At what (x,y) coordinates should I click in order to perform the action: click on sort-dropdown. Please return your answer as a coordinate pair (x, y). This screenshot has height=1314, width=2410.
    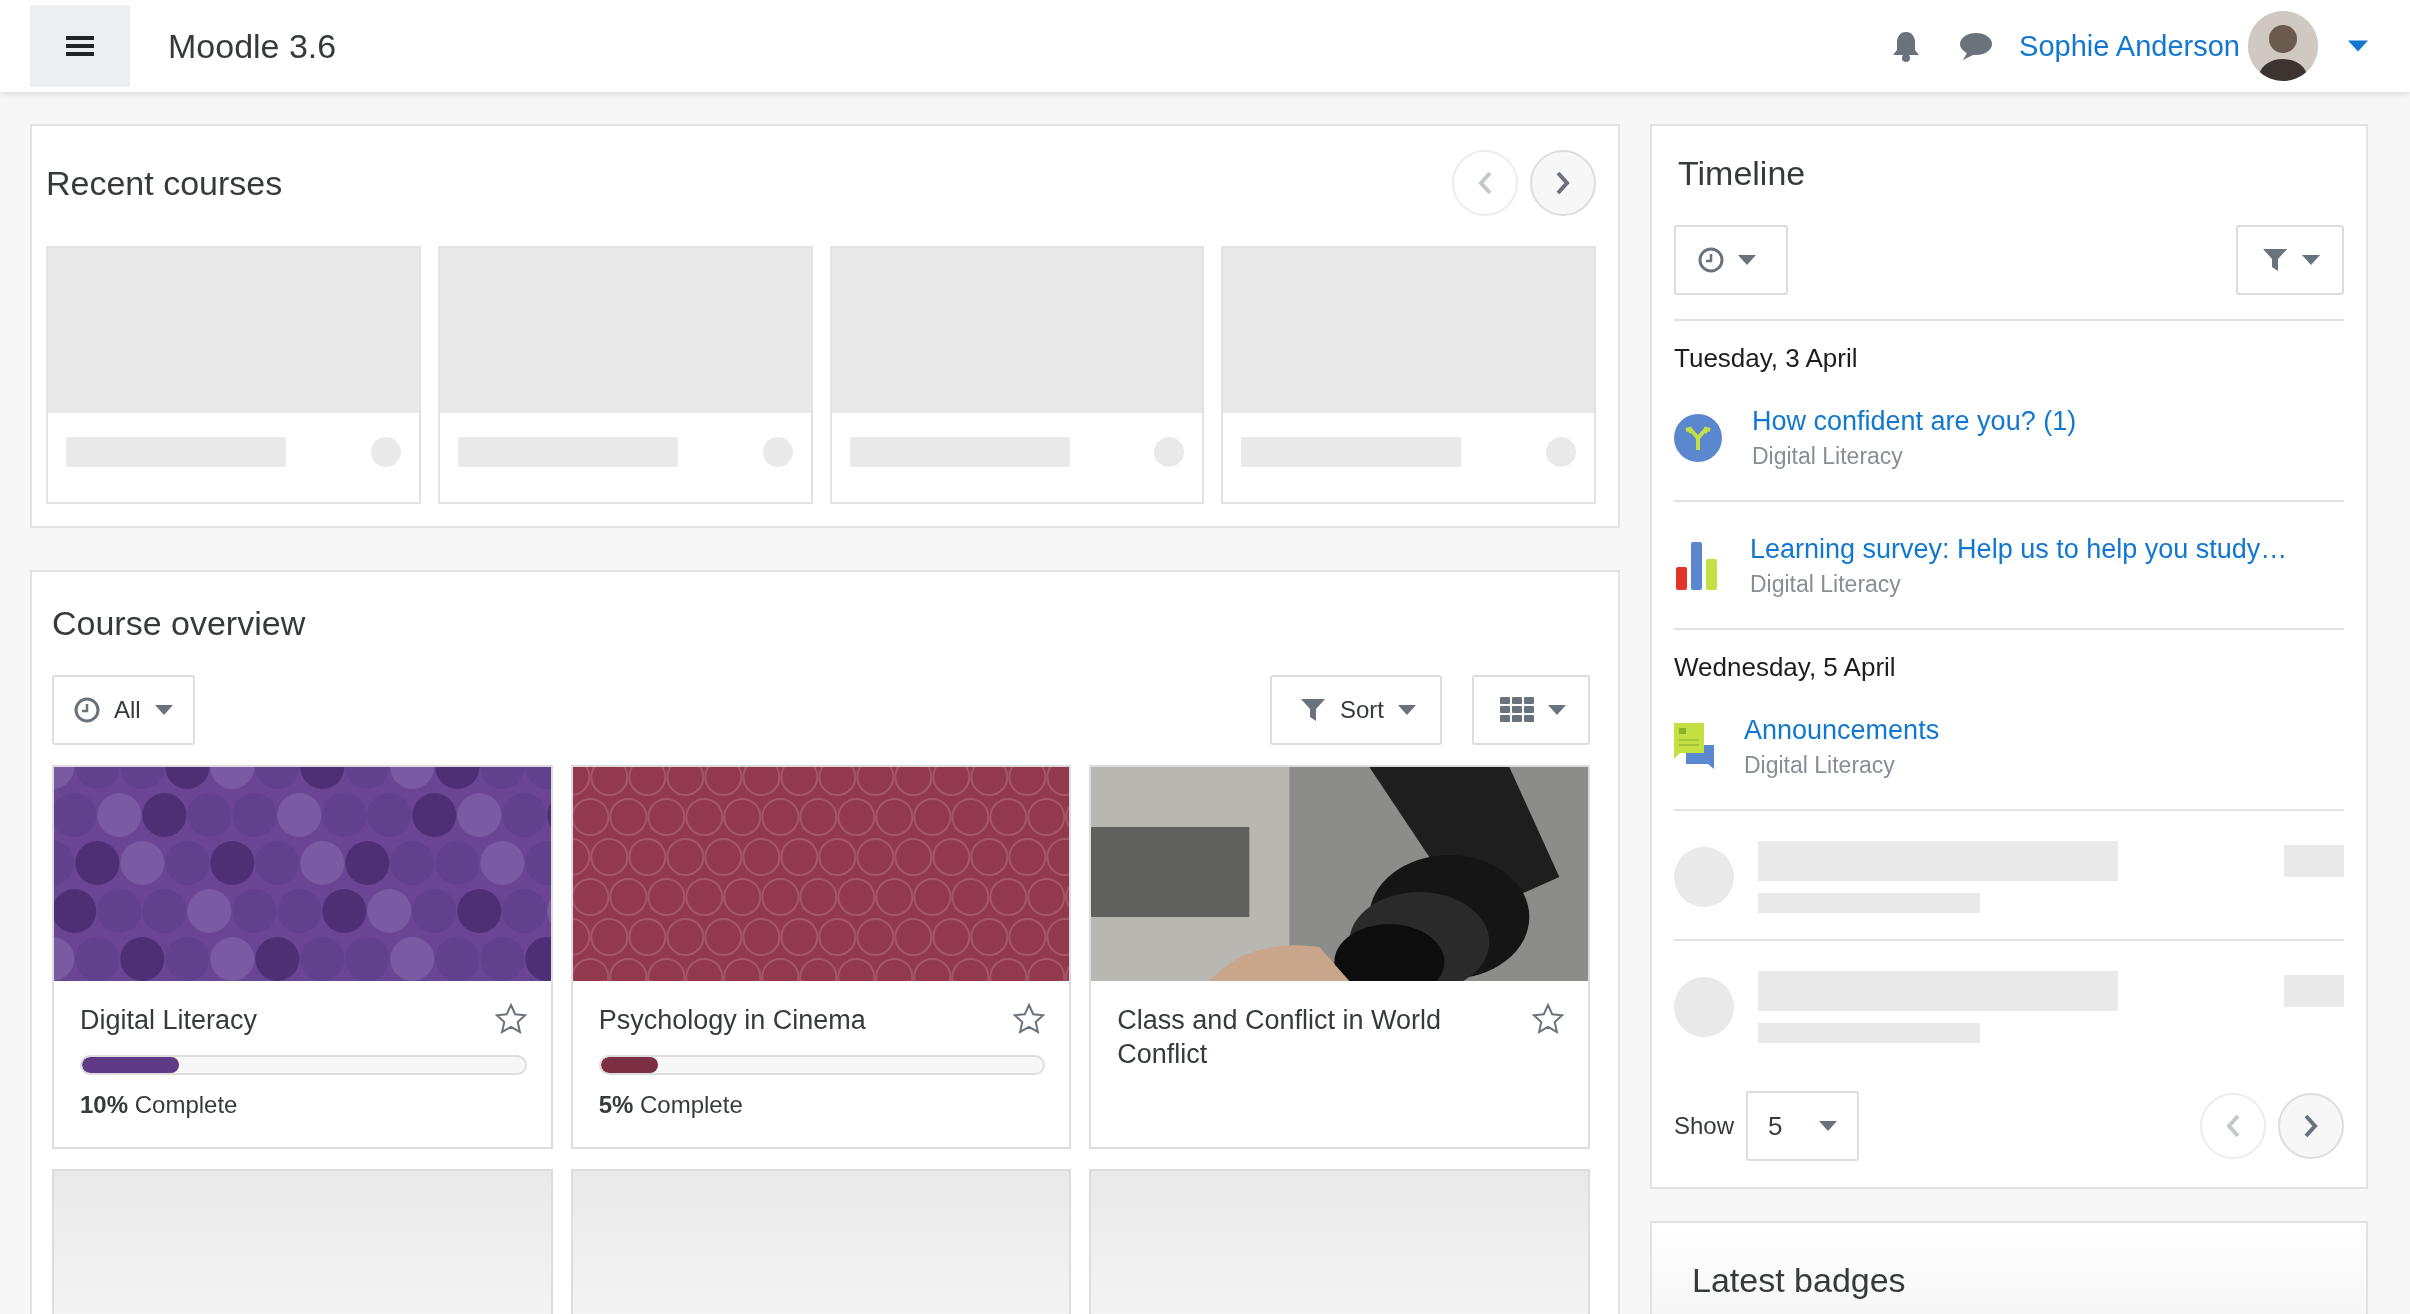
    Looking at the image, I should click on (1731, 260).